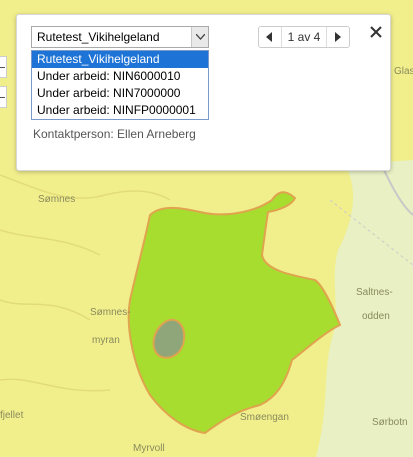  What do you see at coordinates (403, 71) in the screenshot?
I see `map-label-glas: Glas` at bounding box center [403, 71].